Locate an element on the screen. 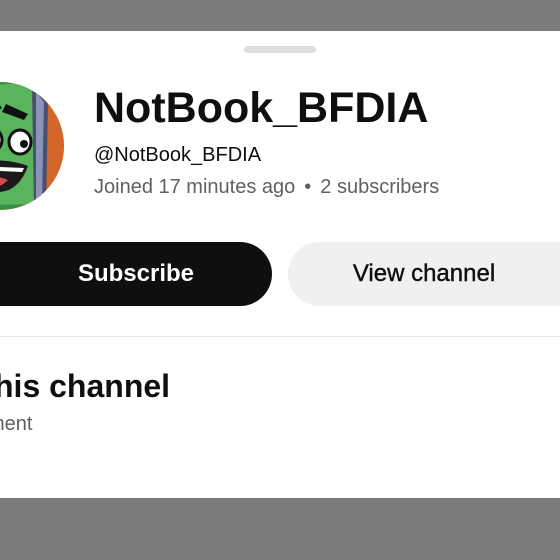  joined-text: Joined 17 minutes ago is located at coordinates (195, 187).